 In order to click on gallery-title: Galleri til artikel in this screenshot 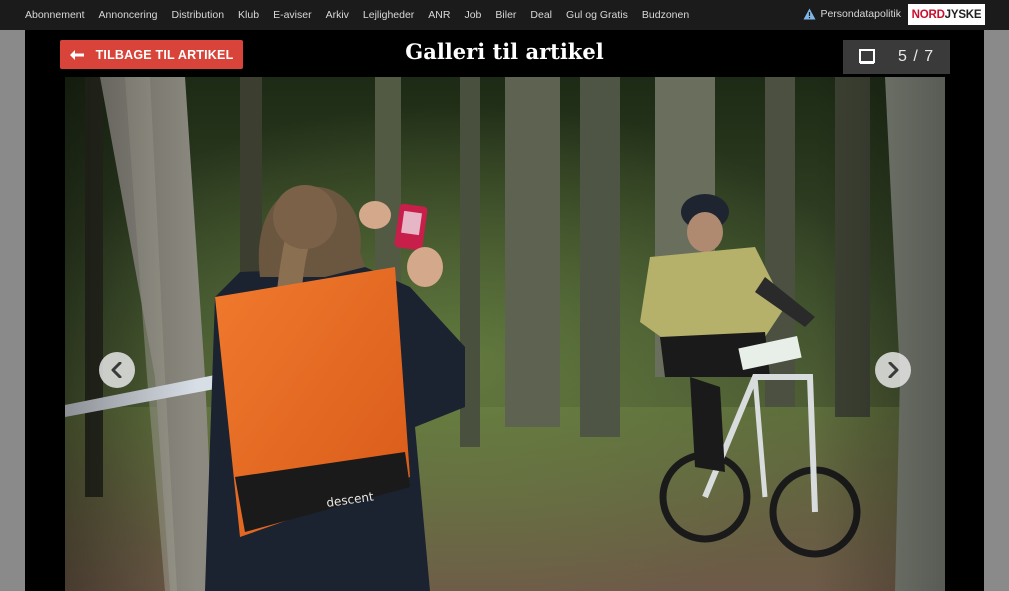, I will do `click(504, 51)`.